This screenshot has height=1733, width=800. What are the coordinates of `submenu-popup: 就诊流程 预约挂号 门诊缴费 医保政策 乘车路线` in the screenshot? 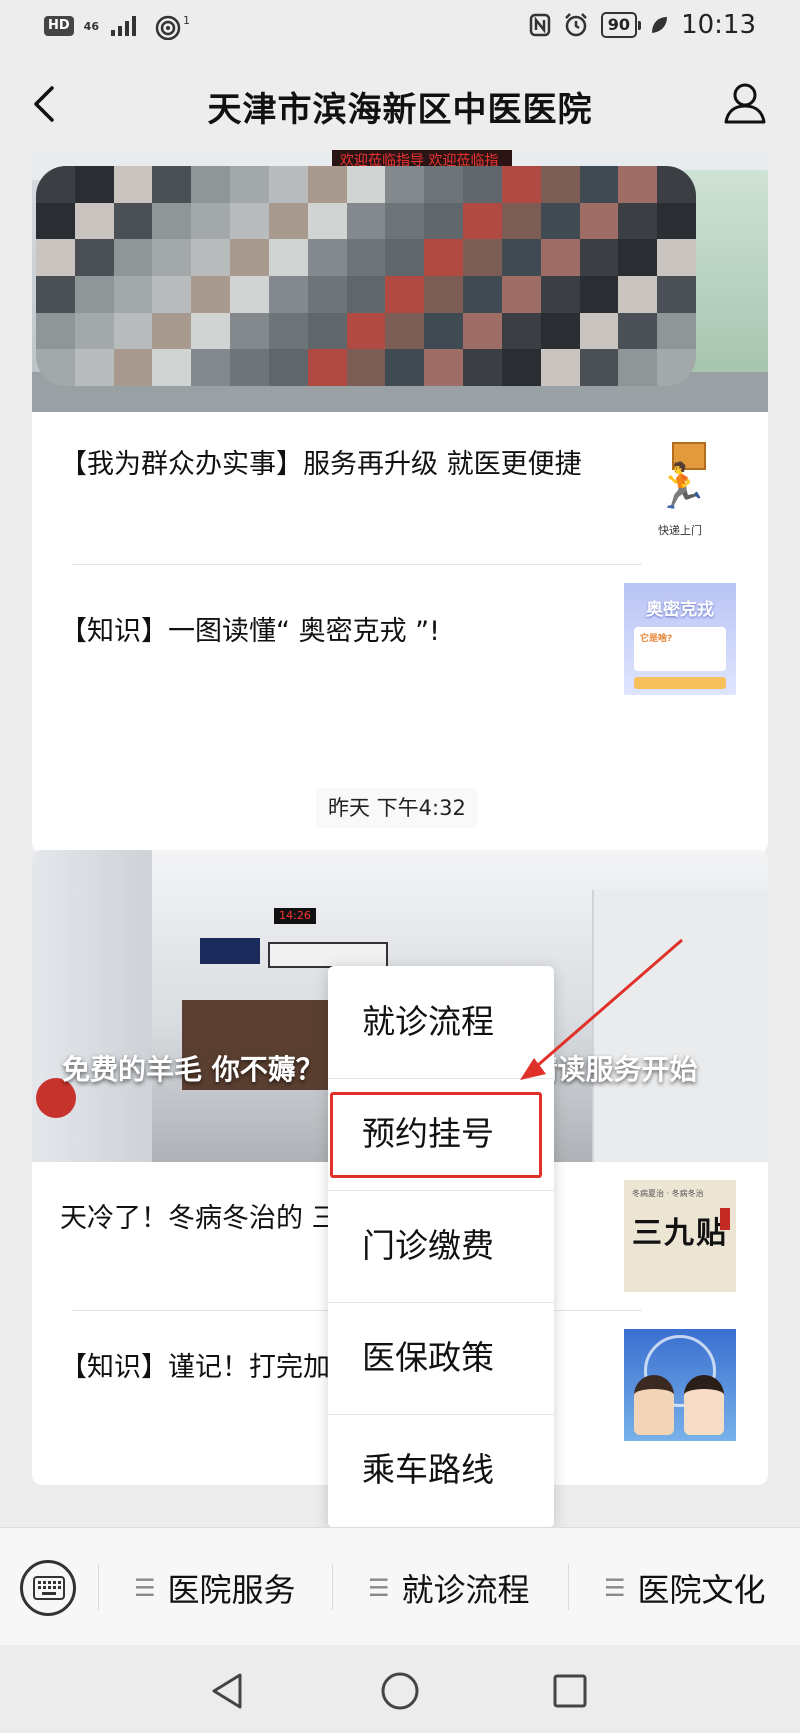 It's located at (441, 1247).